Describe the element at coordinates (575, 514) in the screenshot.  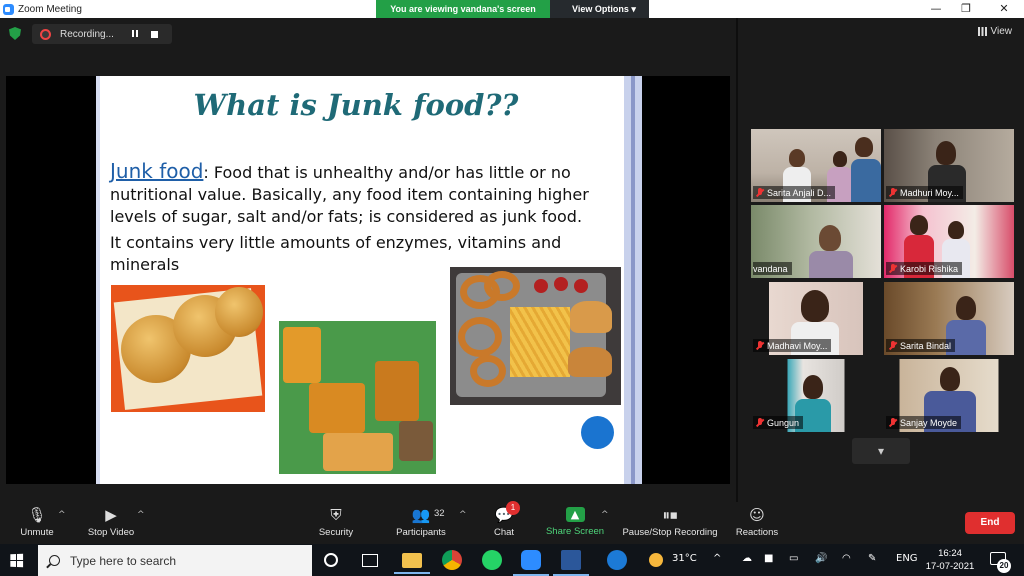
I see `share-arrow-icon: ▲` at that location.